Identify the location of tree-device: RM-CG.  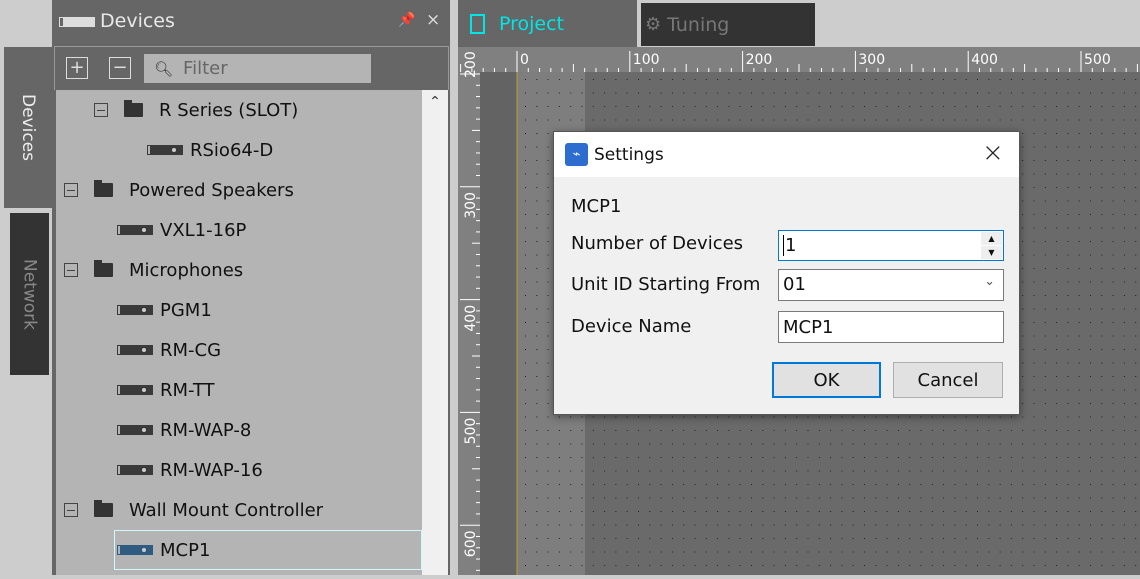
(169, 350).